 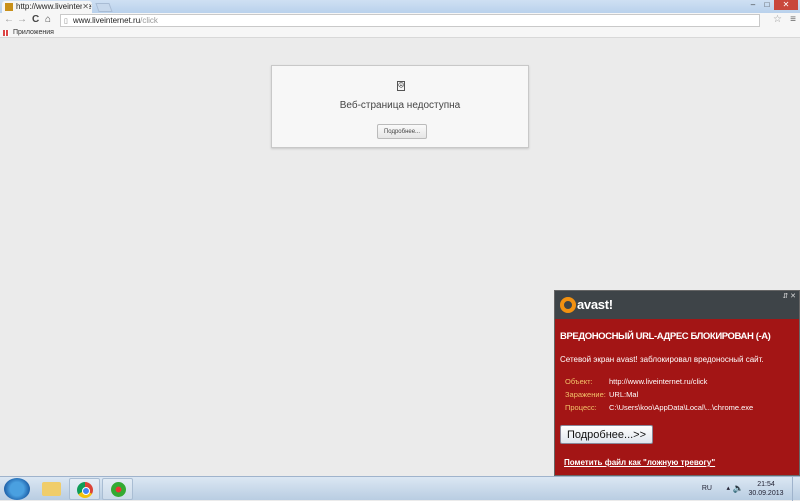 What do you see at coordinates (400, 6) in the screenshot?
I see `title-bar: http://www.liveinternet.ru/click ✕ – □ ✕` at bounding box center [400, 6].